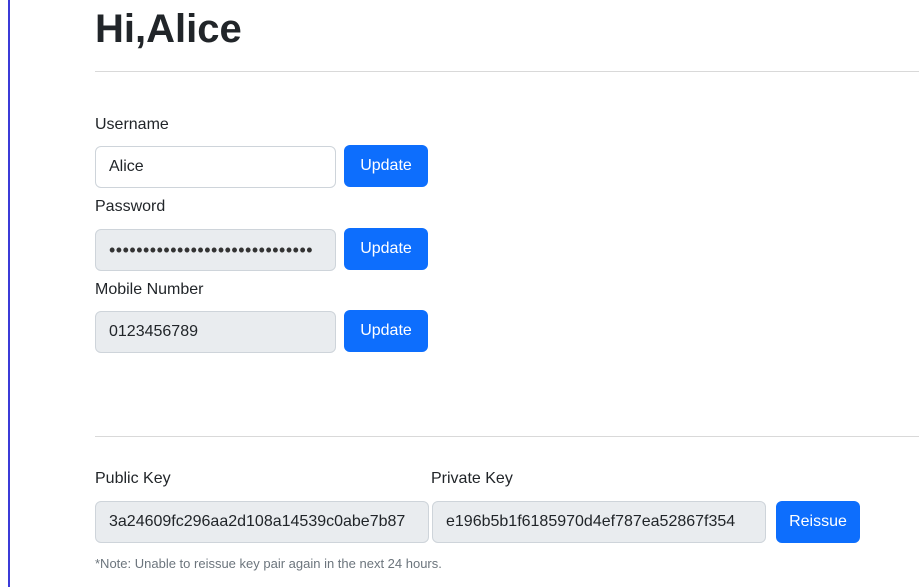 The height and width of the screenshot is (587, 919). What do you see at coordinates (132, 124) in the screenshot?
I see `username-label: Username` at bounding box center [132, 124].